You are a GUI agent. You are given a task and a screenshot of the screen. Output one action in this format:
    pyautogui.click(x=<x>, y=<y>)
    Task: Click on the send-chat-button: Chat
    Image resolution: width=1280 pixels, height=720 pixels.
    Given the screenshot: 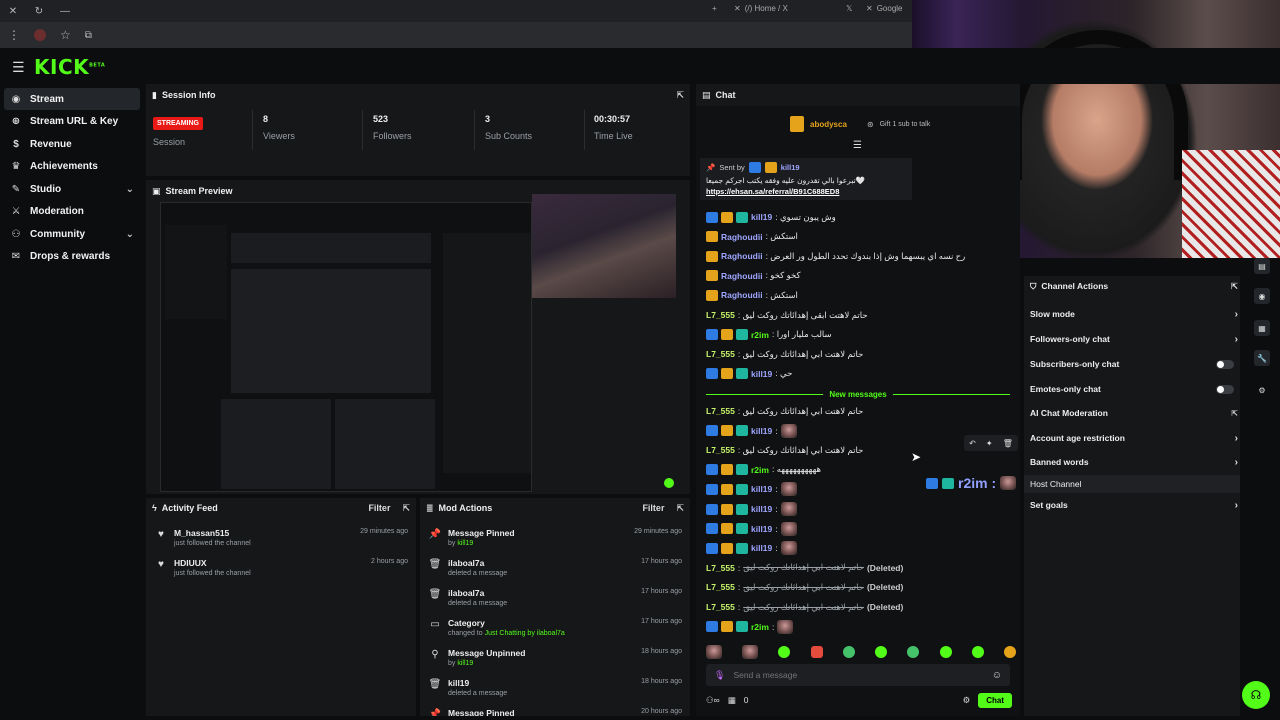 What is the action you would take?
    pyautogui.click(x=995, y=700)
    